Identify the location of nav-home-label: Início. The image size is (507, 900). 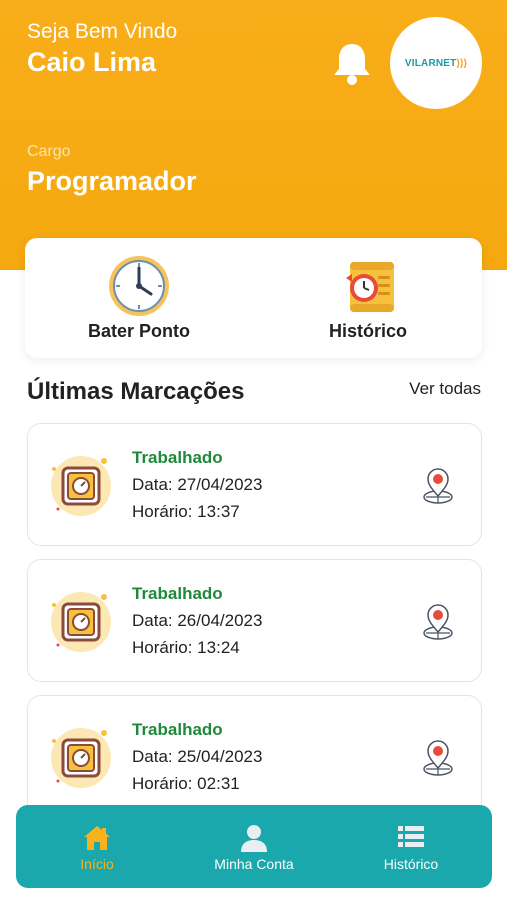
(97, 864).